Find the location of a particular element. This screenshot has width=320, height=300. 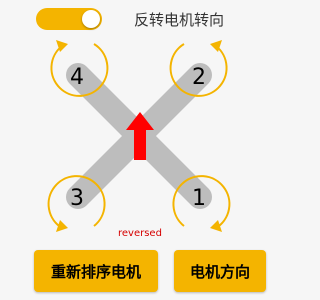

motor-label-3: 3 is located at coordinates (77, 198).